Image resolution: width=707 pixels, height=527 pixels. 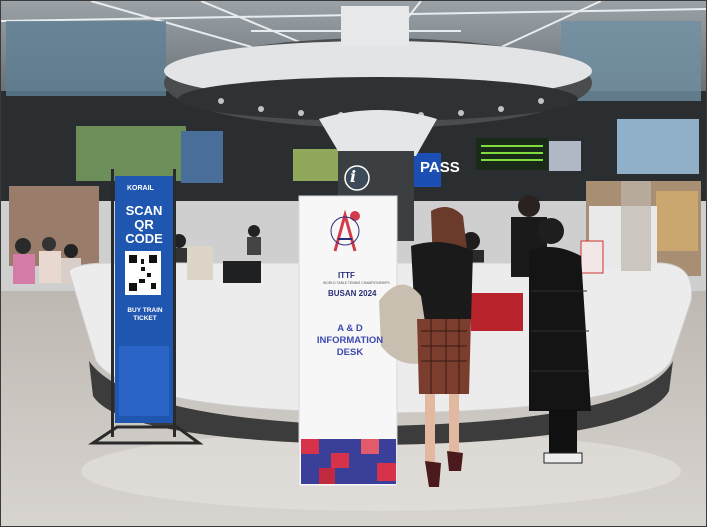 What do you see at coordinates (440, 167) in the screenshot?
I see `pass-sign-text: PASS` at bounding box center [440, 167].